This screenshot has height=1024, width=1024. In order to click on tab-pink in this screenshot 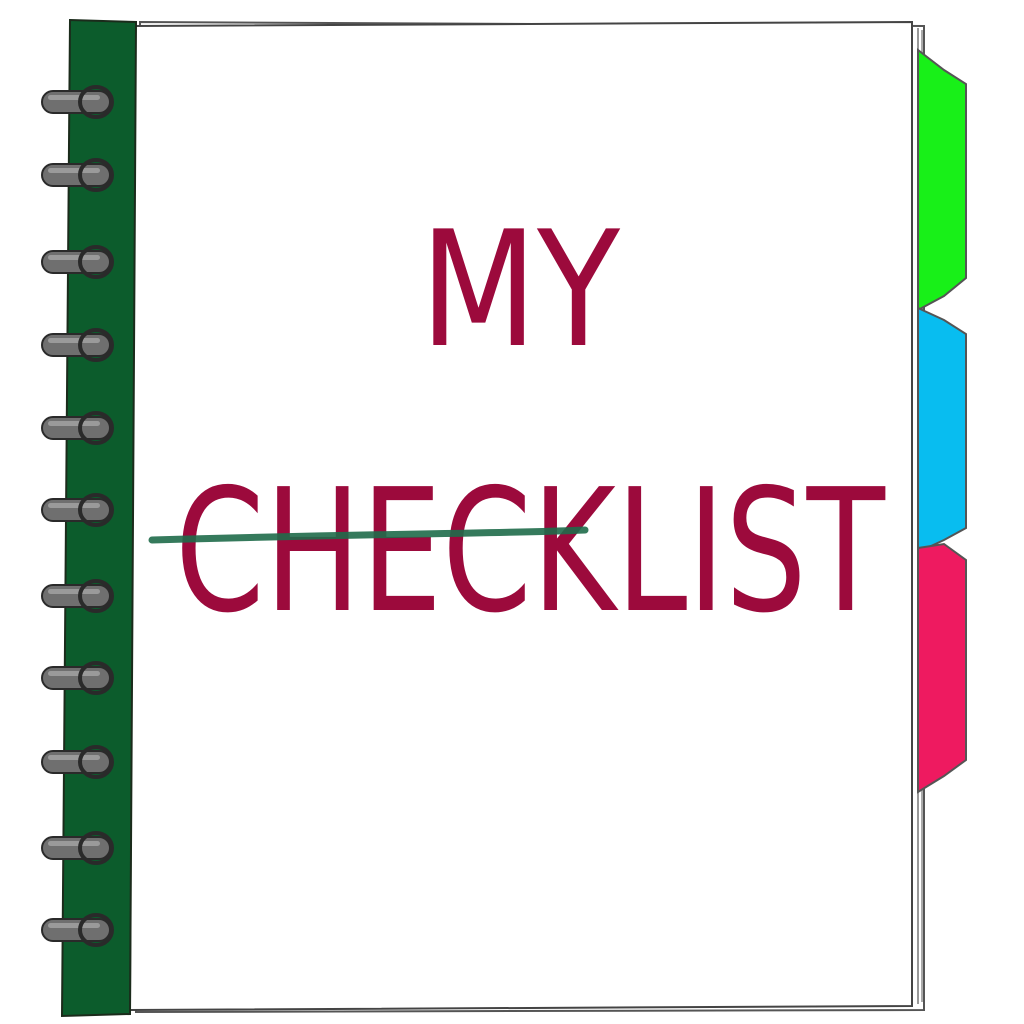, I will do `click(942, 668)`.